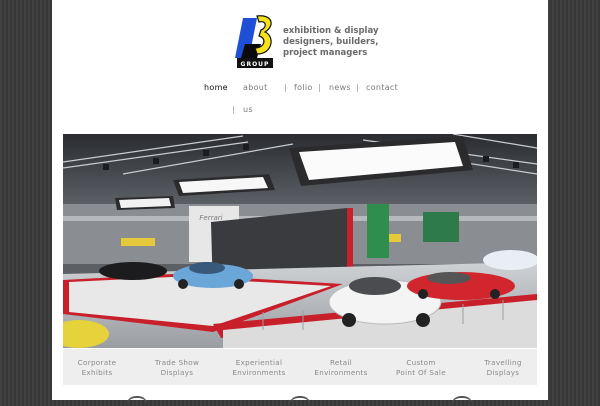  I want to click on service-custom-point-of-sale: Custom Point Of Sale, so click(421, 367).